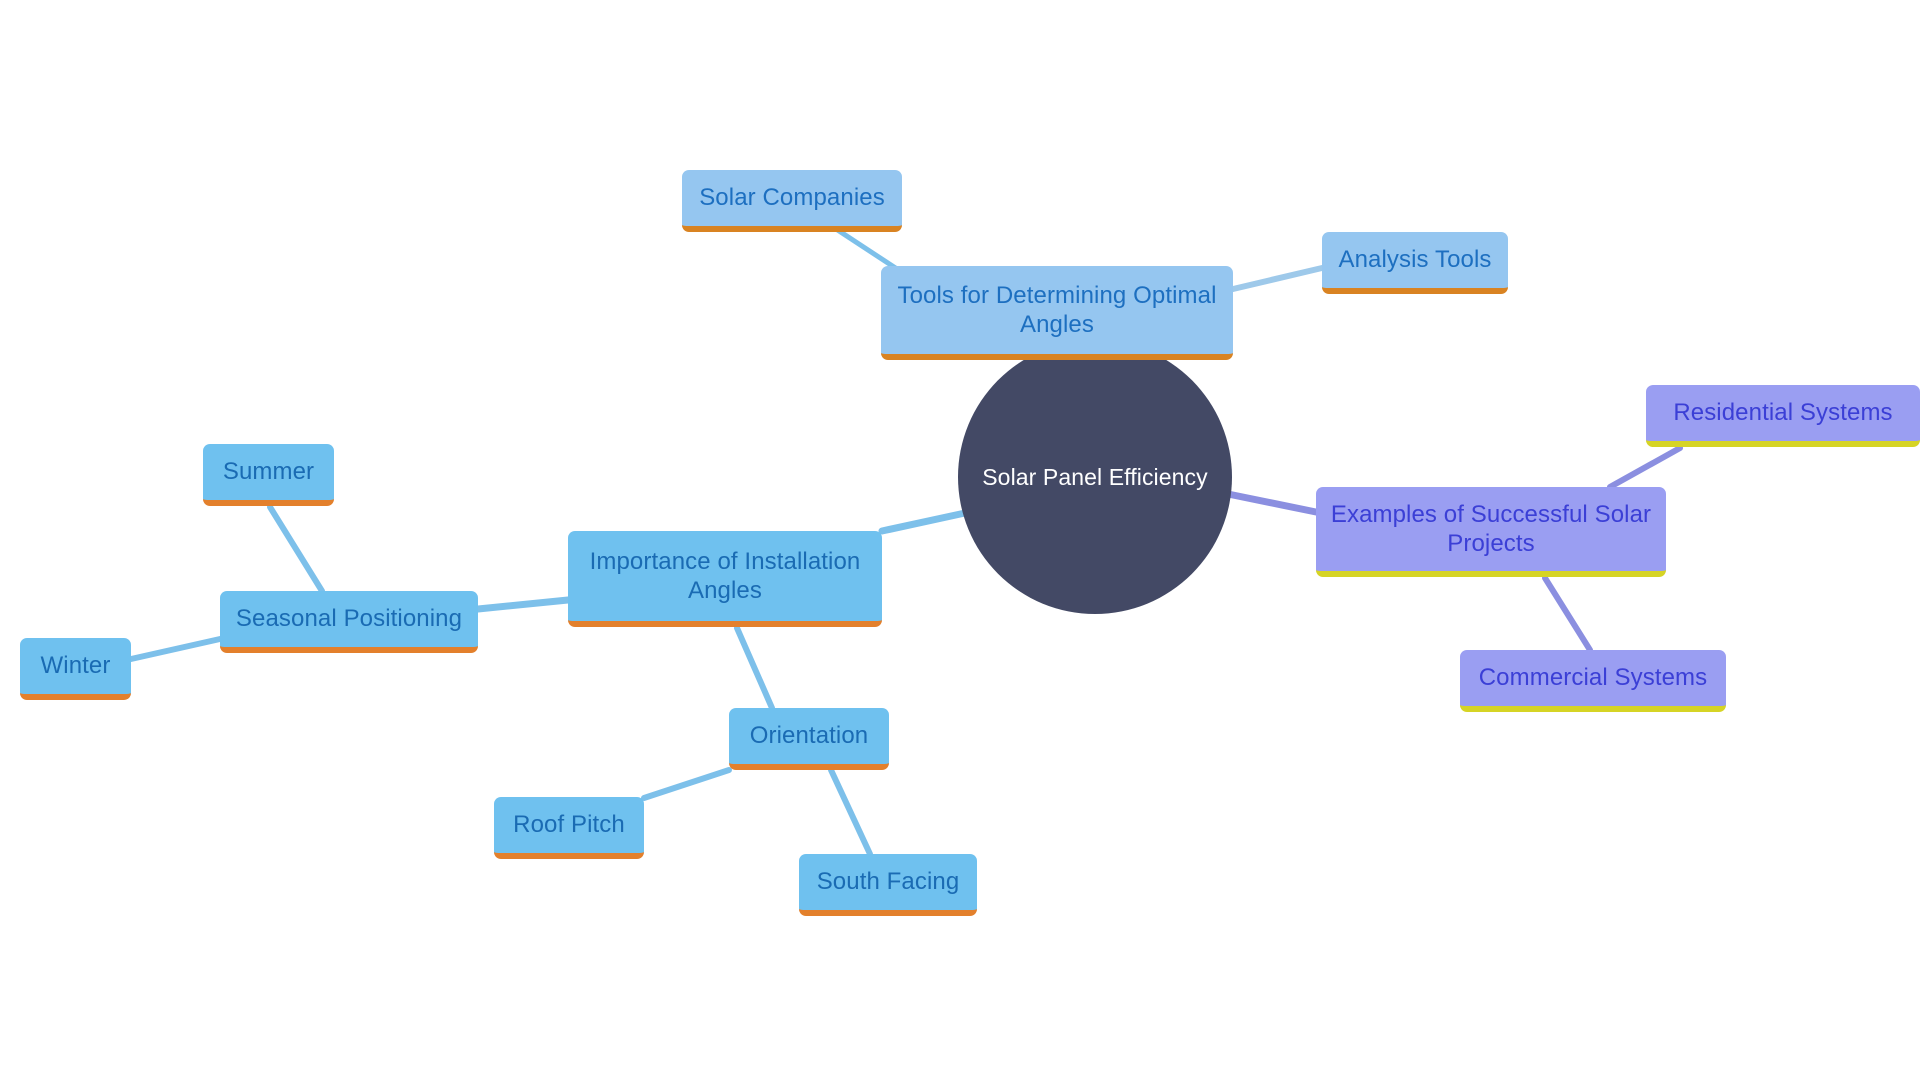 This screenshot has height=1080, width=1920. I want to click on mindmap-node-label-roofpitch: Roof Pitch, so click(569, 825).